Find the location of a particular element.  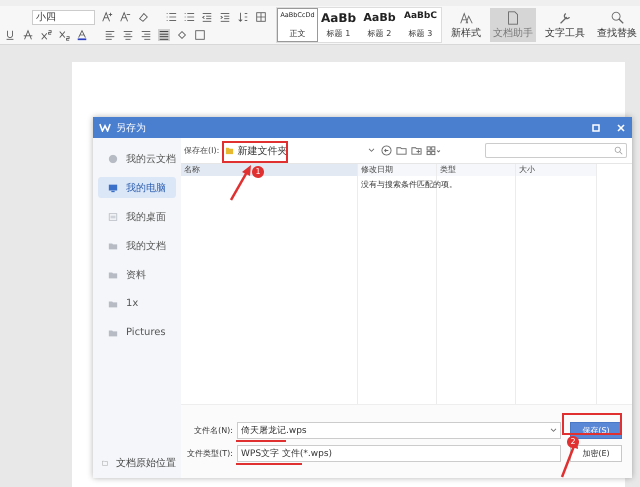

file-name-label: 文件名(N): is located at coordinates (213, 430).